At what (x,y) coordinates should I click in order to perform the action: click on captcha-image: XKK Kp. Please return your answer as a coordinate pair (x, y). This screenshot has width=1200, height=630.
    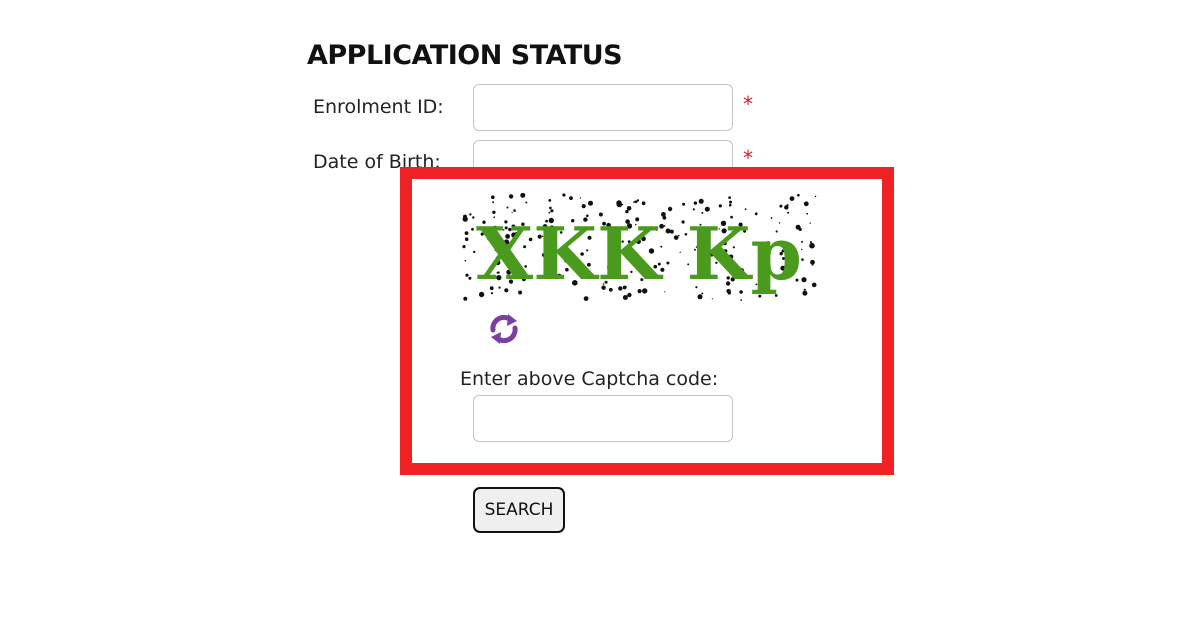
    Looking at the image, I should click on (640, 248).